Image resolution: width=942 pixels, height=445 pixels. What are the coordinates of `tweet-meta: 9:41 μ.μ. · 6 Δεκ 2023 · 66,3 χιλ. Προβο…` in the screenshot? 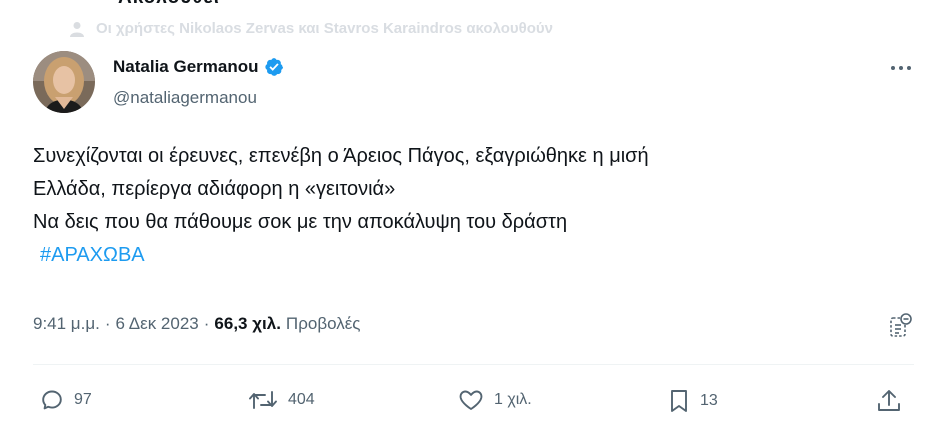 It's located at (197, 324).